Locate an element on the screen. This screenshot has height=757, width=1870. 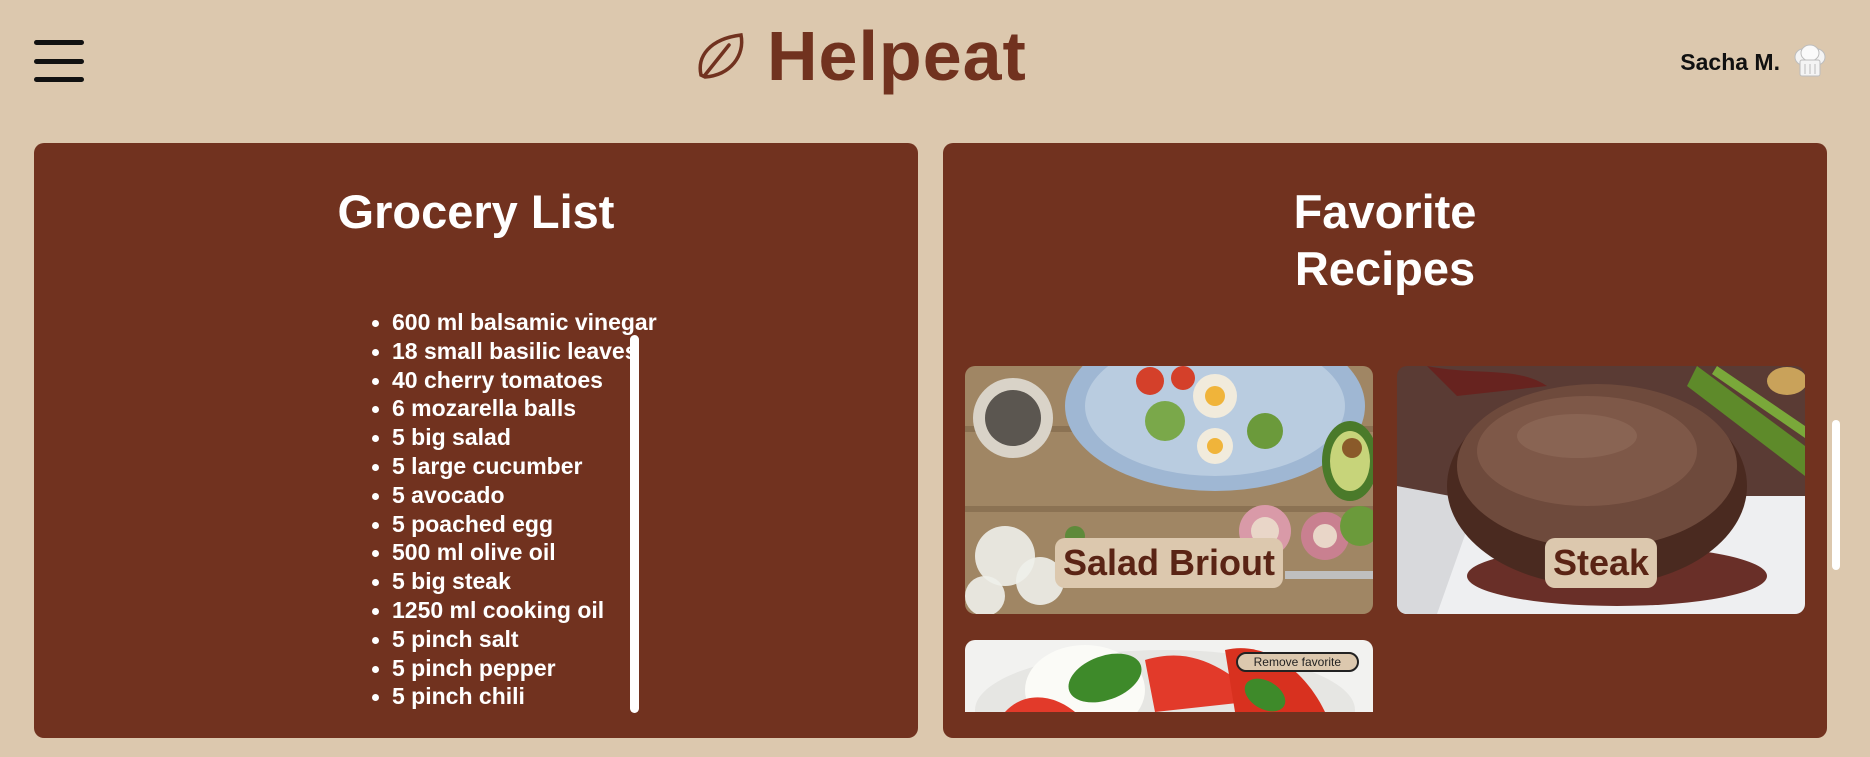
grocery-list-title: Grocery List is located at coordinates (476, 211).